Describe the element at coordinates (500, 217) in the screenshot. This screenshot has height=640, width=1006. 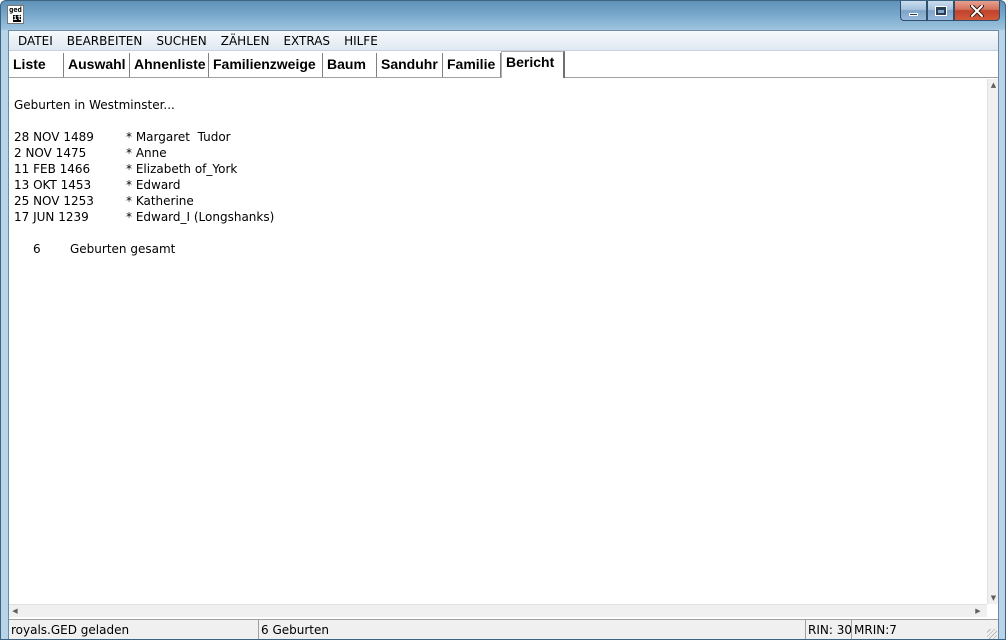
I see `report-row: 17 JUN 1239 * Edward_I (Longshanks)` at that location.